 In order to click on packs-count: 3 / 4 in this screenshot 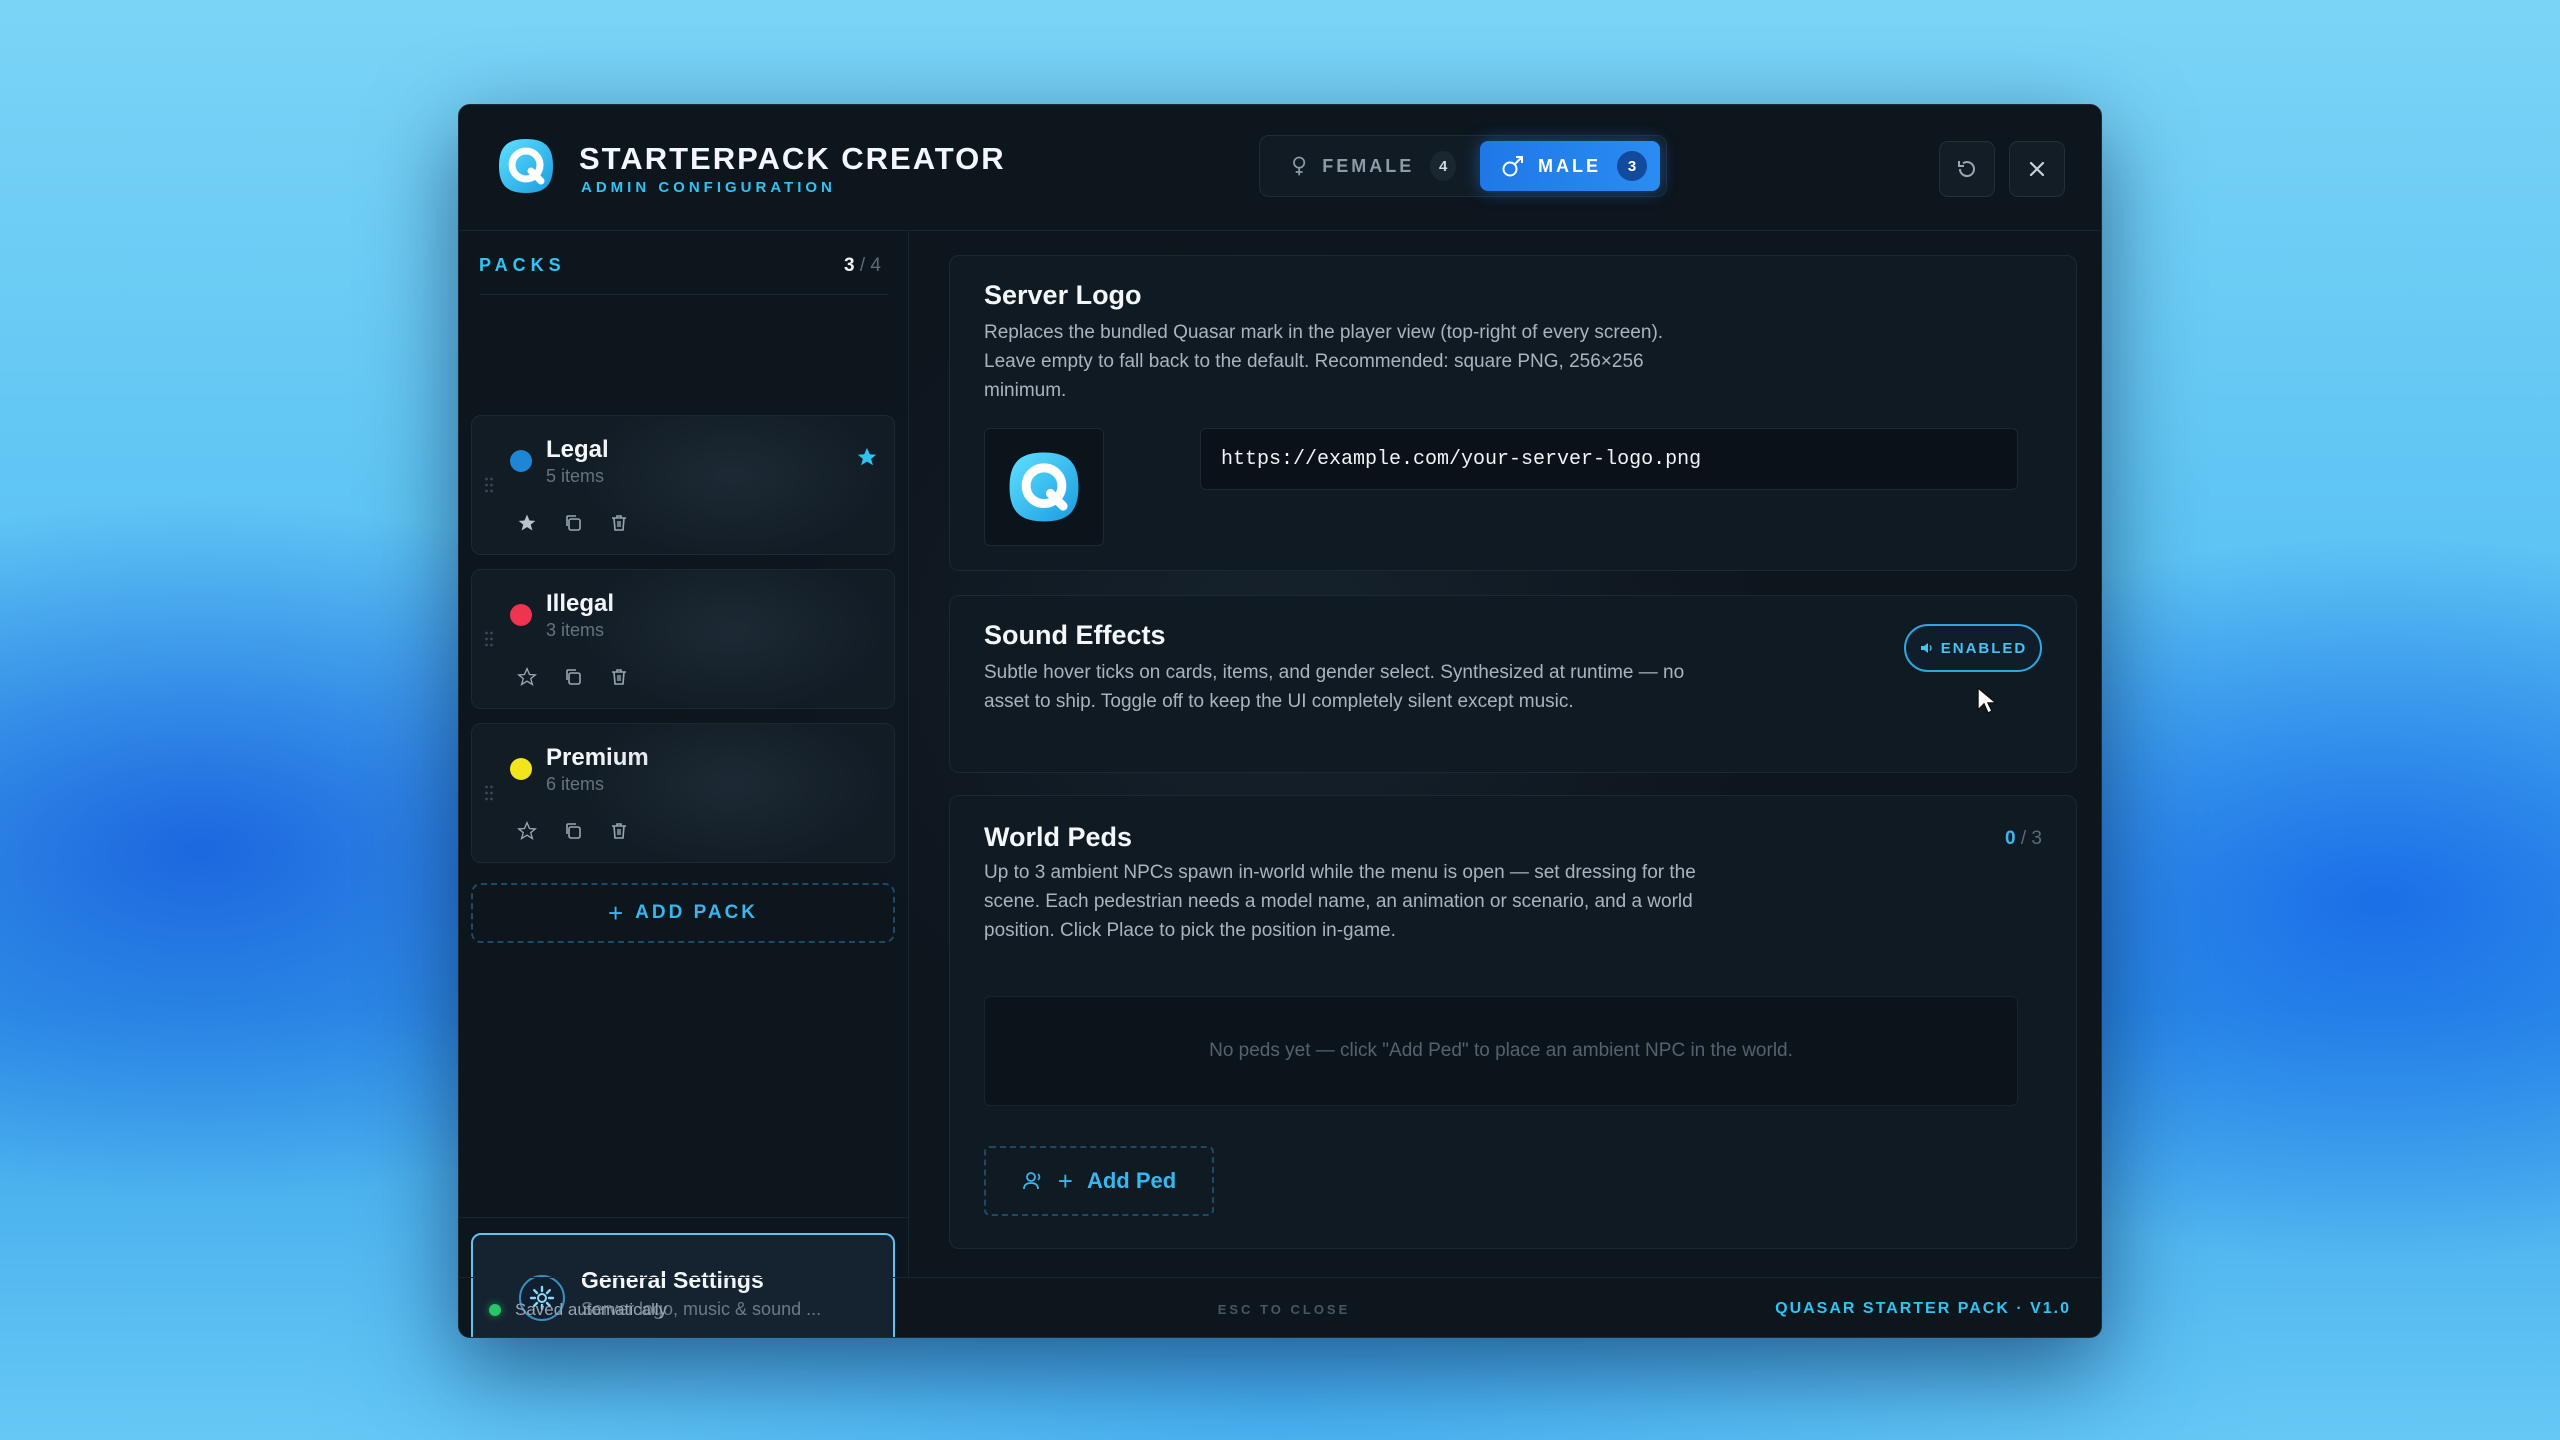, I will do `click(862, 266)`.